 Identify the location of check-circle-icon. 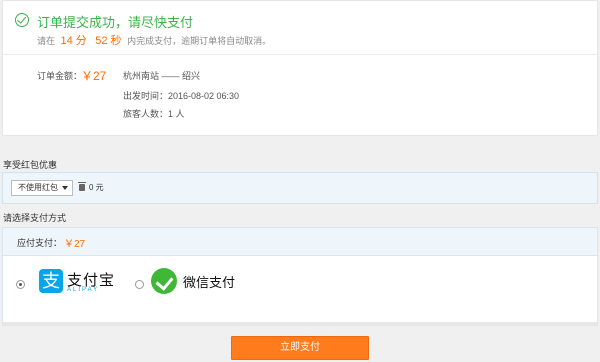
(22, 20).